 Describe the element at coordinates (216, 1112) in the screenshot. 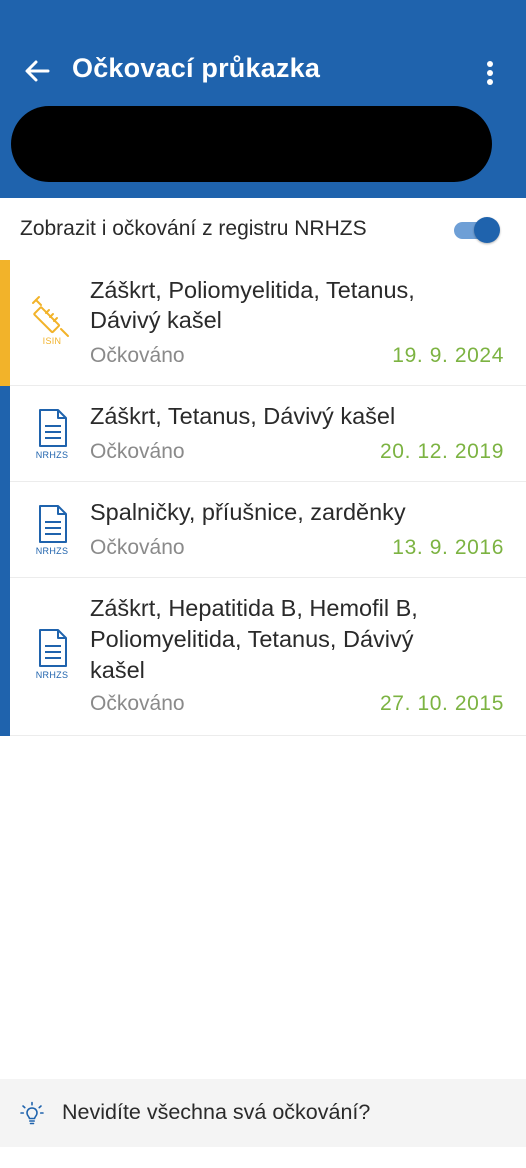

I see `missing-vaccinations-text: Nevidíte všechna svá očkování?` at that location.